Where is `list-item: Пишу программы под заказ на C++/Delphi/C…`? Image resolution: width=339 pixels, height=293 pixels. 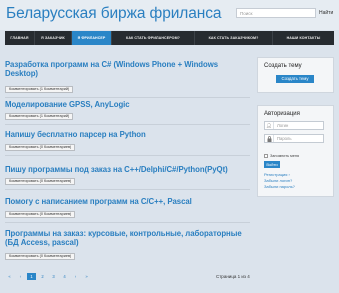
list-item: Пишу программы под заказ на C++/Delphi/C… is located at coordinates (127, 169).